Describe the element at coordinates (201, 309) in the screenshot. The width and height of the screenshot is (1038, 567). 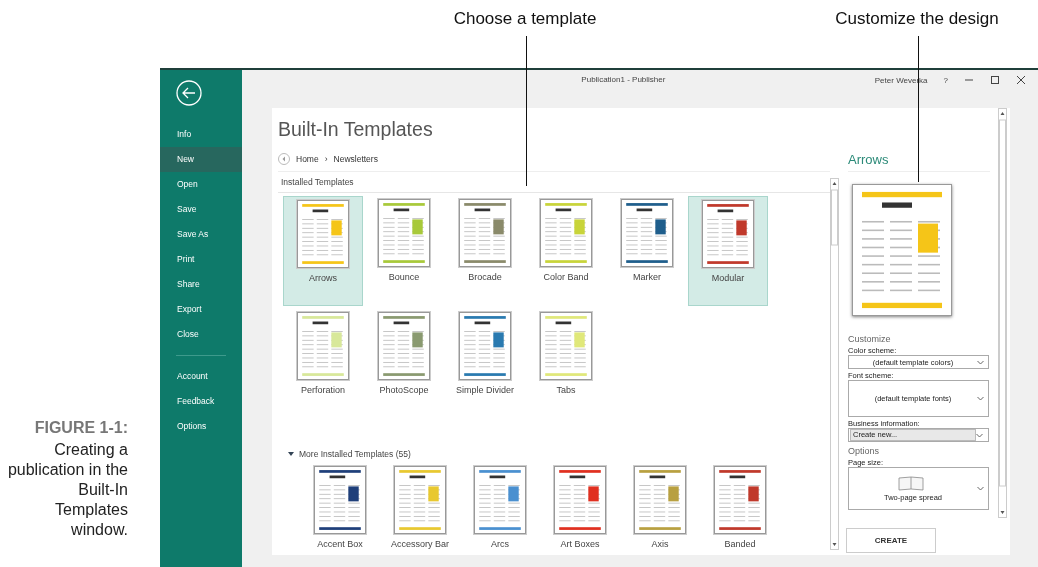
I see `sidebar-item: Export` at that location.